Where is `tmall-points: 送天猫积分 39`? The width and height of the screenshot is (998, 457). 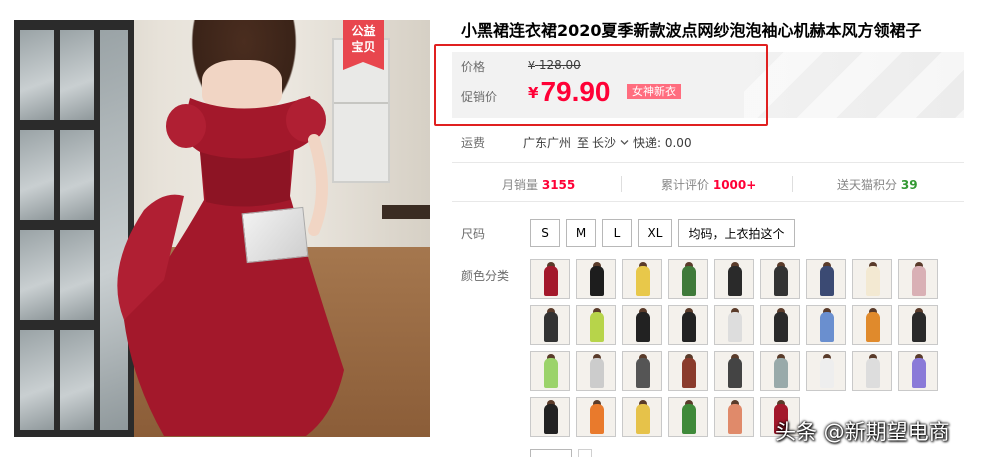
tmall-points: 送天猫积分 39 is located at coordinates (877, 184).